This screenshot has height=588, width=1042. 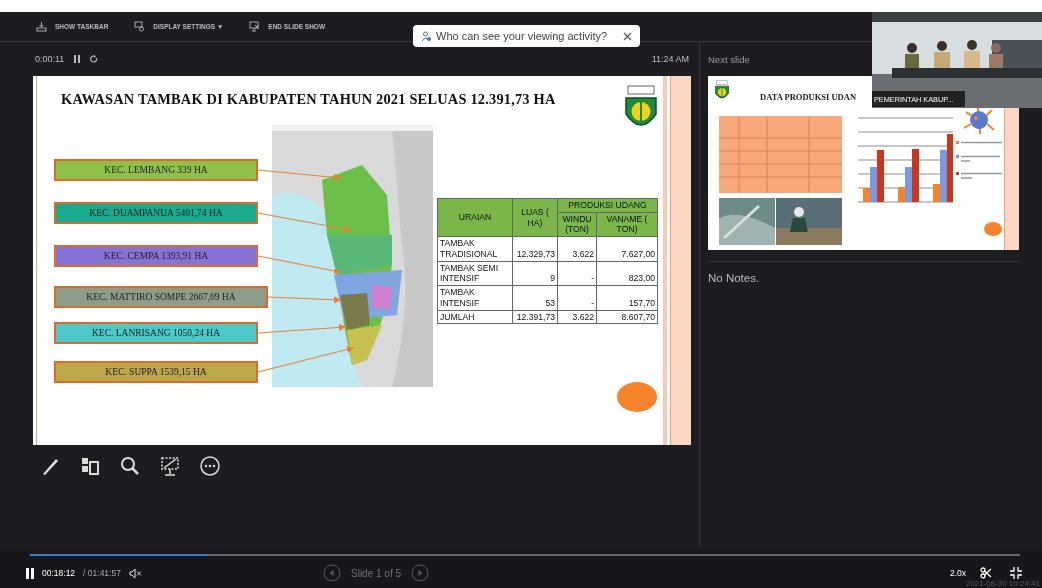 I want to click on display-settings-icon, so click(x=140, y=26).